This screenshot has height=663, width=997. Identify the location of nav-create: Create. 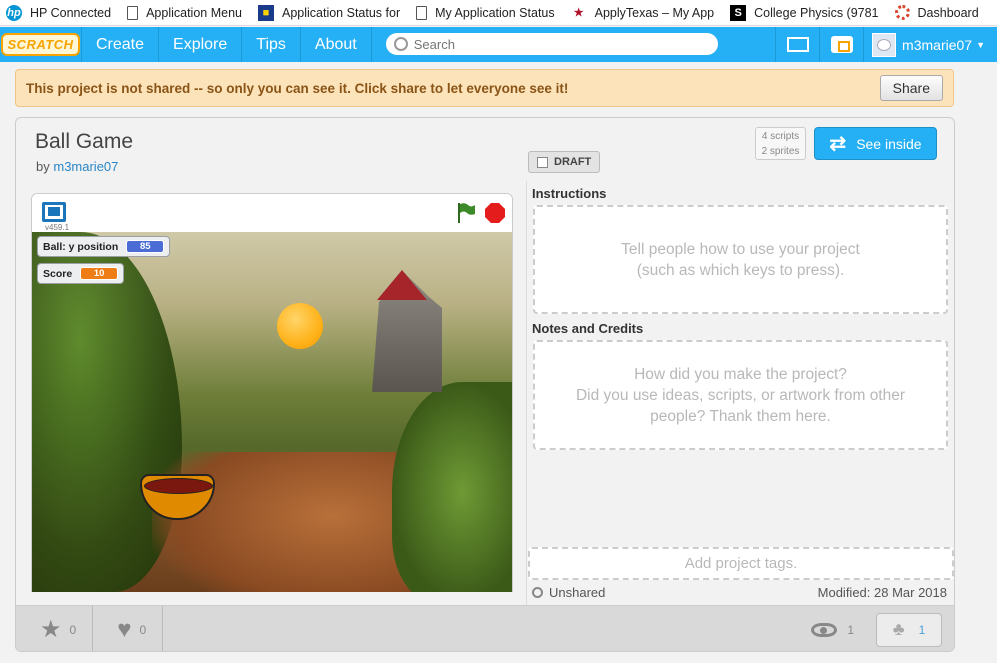
(121, 44).